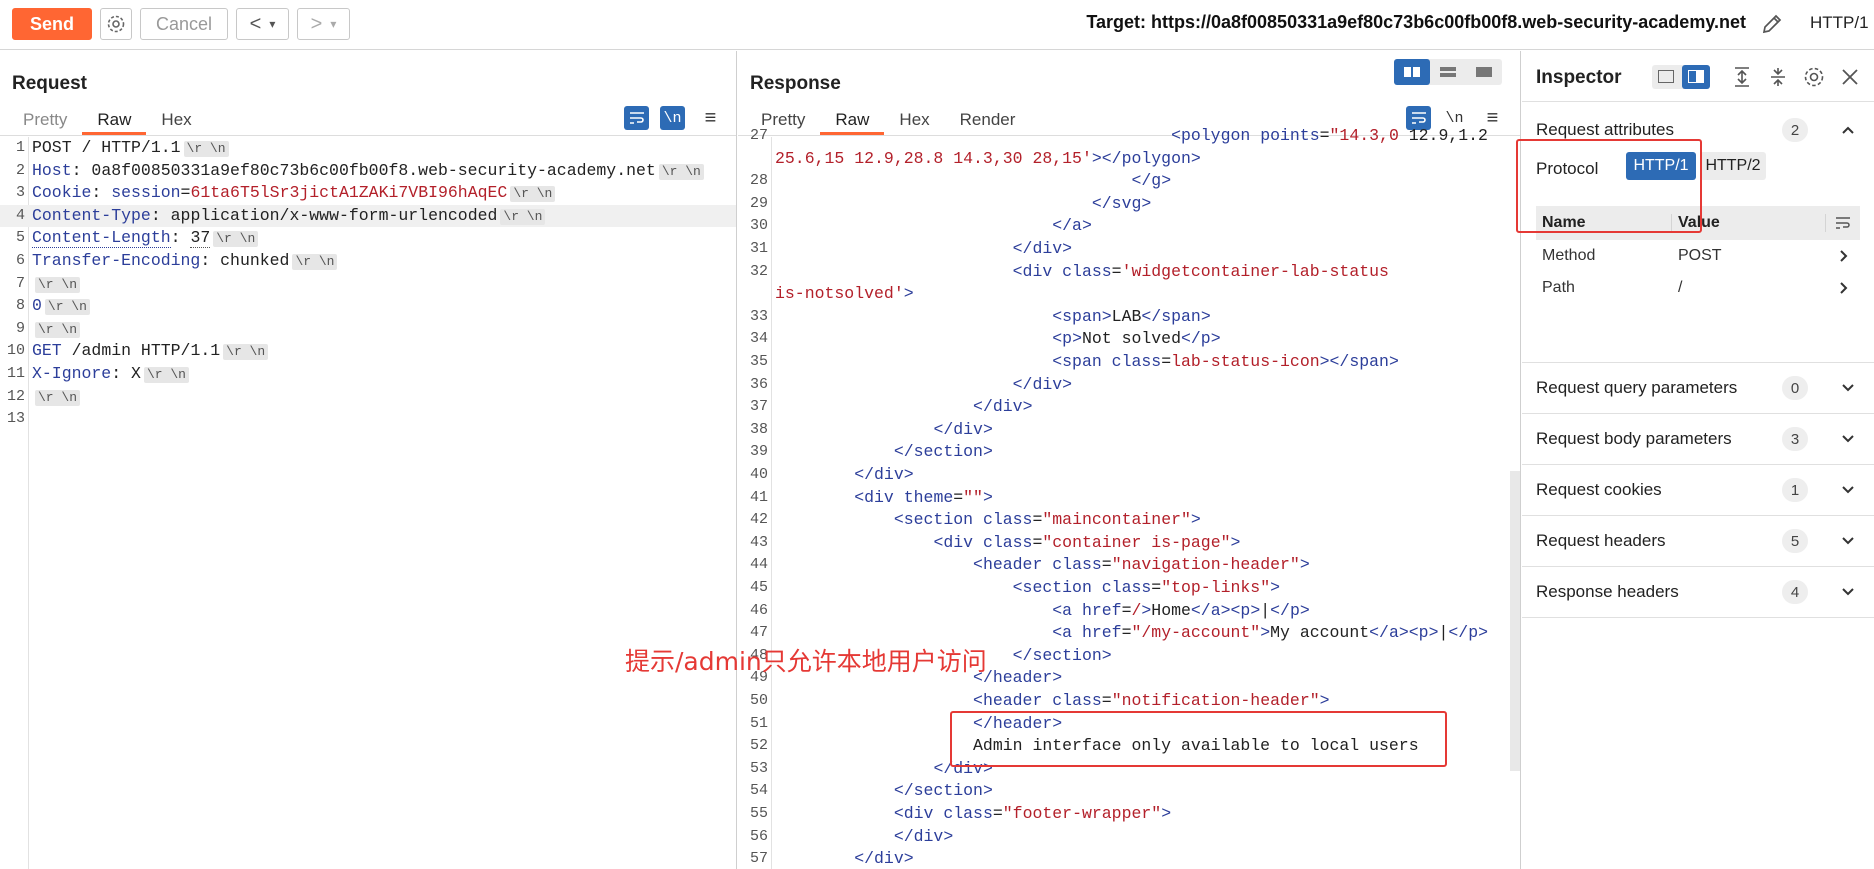 The width and height of the screenshot is (1874, 869). Describe the element at coordinates (1129, 543) in the screenshot. I see `code-line: 43 <div class="container is-page">` at that location.